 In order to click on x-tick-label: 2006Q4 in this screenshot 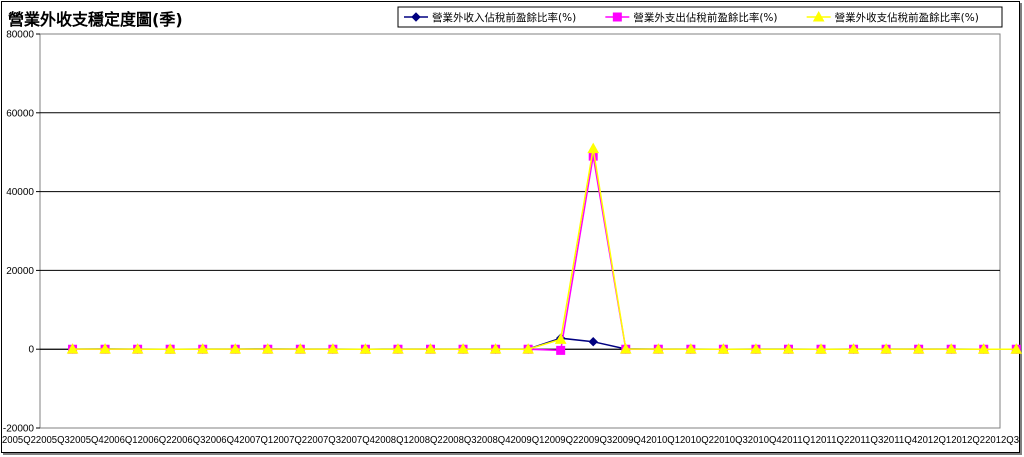, I will do `click(222, 440)`.